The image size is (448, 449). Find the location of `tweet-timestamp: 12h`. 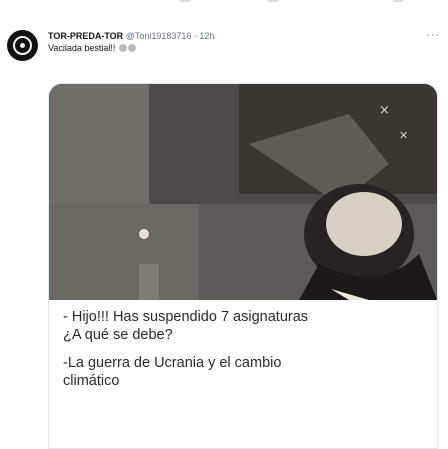

tweet-timestamp: 12h is located at coordinates (206, 36).